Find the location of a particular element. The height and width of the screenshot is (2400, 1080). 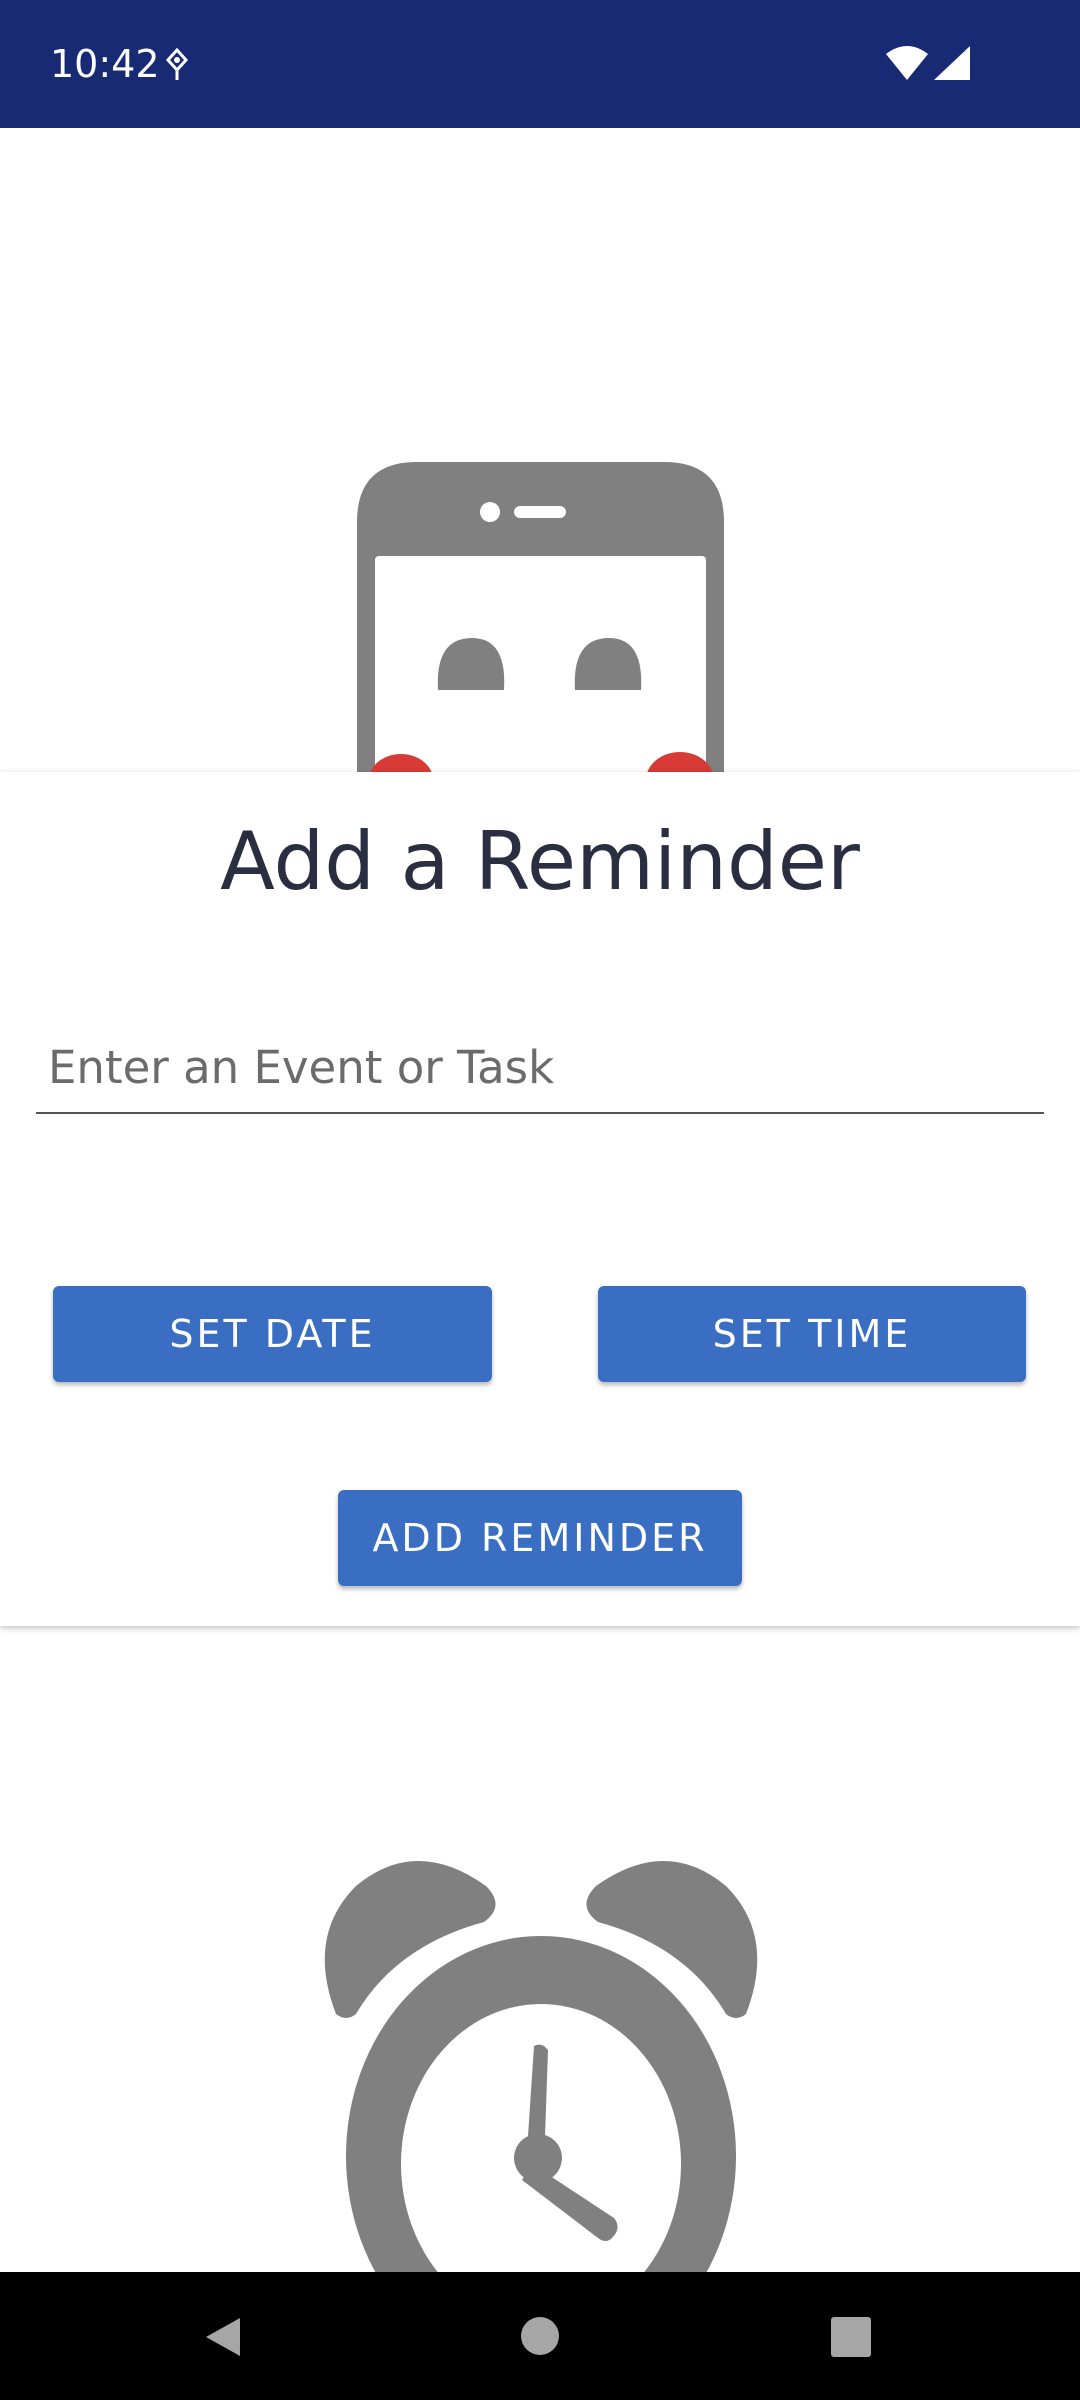

set-date-button: SET DATE is located at coordinates (272, 1334).